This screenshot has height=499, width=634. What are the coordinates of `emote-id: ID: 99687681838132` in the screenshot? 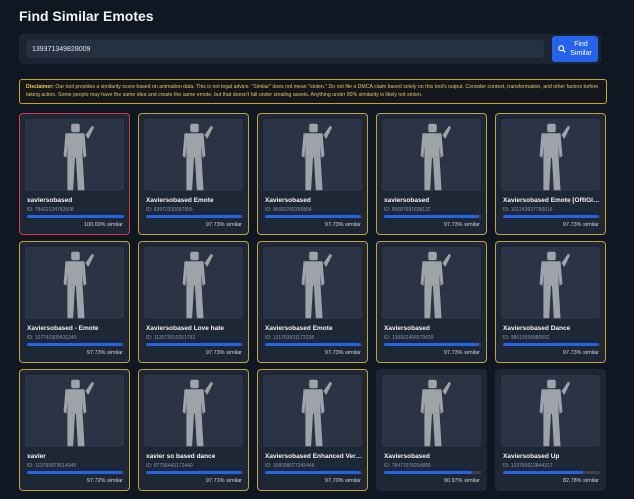 It's located at (407, 210).